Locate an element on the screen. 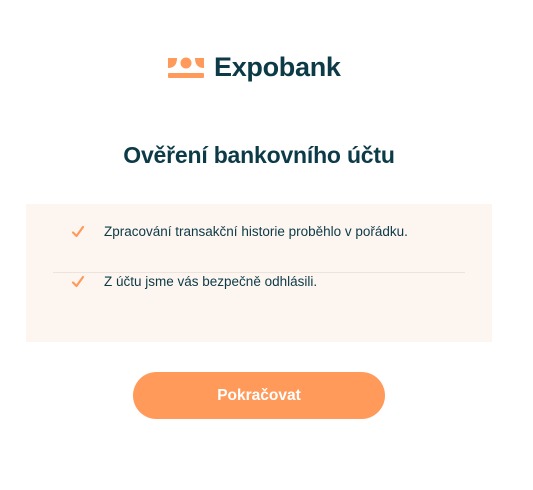 Image resolution: width=533 pixels, height=490 pixels. expobank-logo-icon is located at coordinates (186, 67).